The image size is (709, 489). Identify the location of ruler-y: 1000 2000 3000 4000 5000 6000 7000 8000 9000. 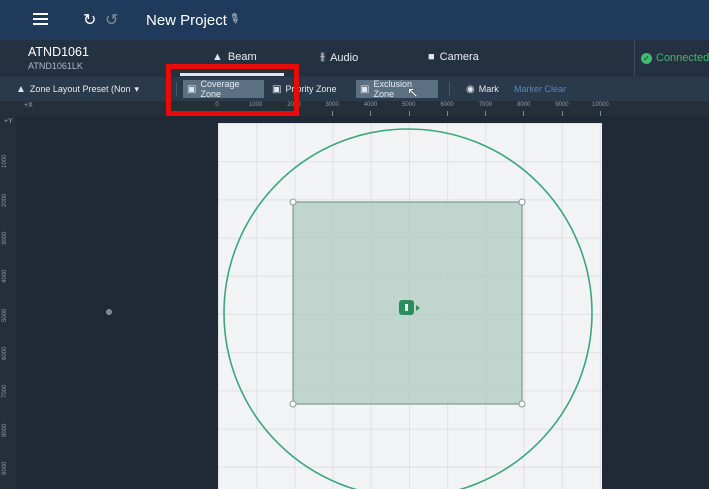
(8, 302).